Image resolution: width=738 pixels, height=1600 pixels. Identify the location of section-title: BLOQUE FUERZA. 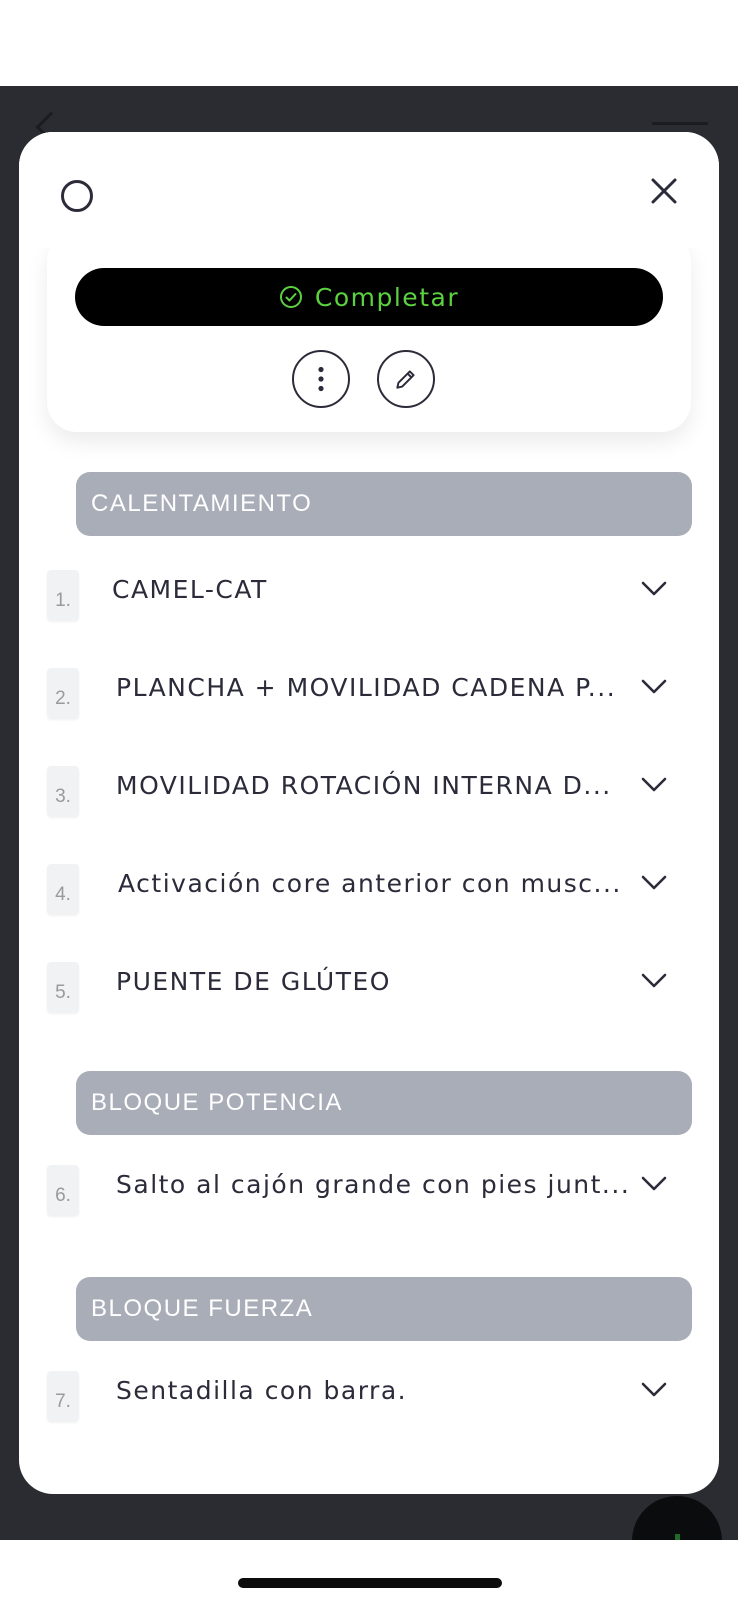
(202, 1308).